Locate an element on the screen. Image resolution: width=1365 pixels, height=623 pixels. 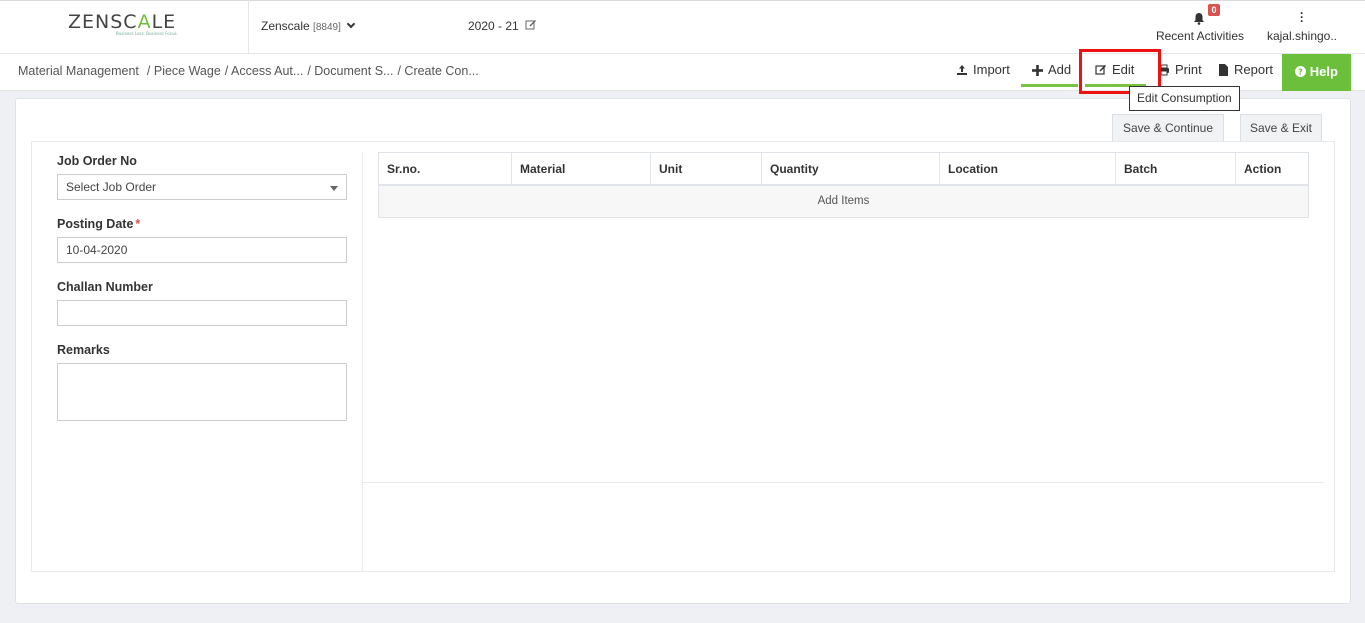
save-exit-button: Save & Exit is located at coordinates (1281, 127).